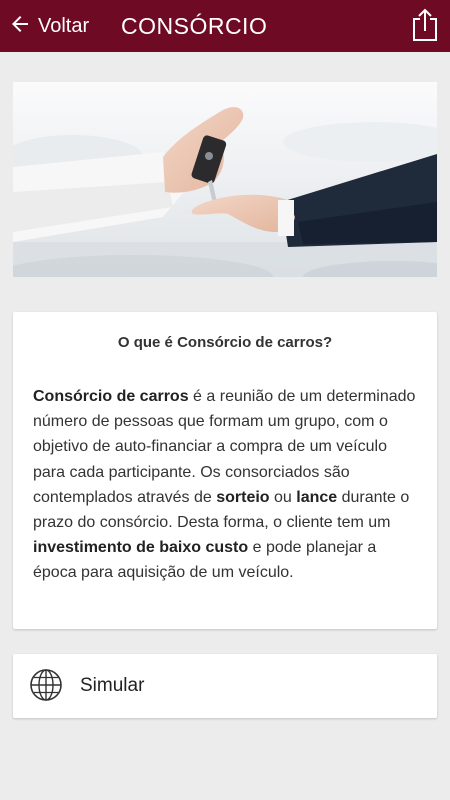  I want to click on page-title: CONSÓRCIO, so click(194, 26).